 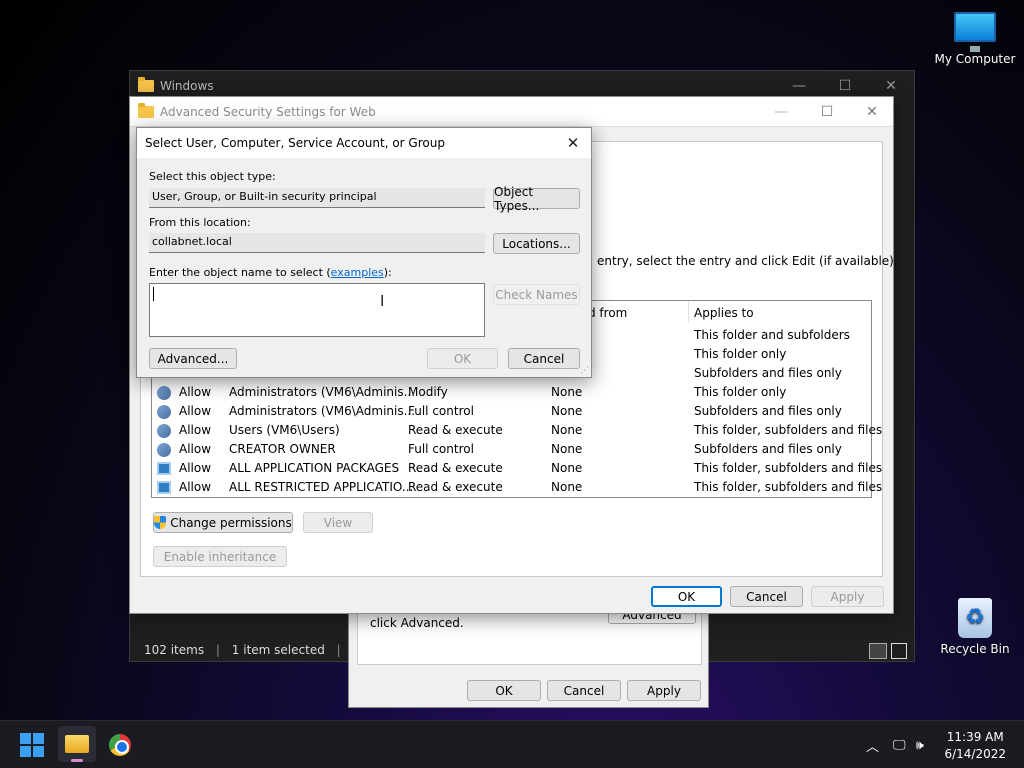 I want to click on desktop-icon-label: Recycle Bin, so click(x=975, y=649).